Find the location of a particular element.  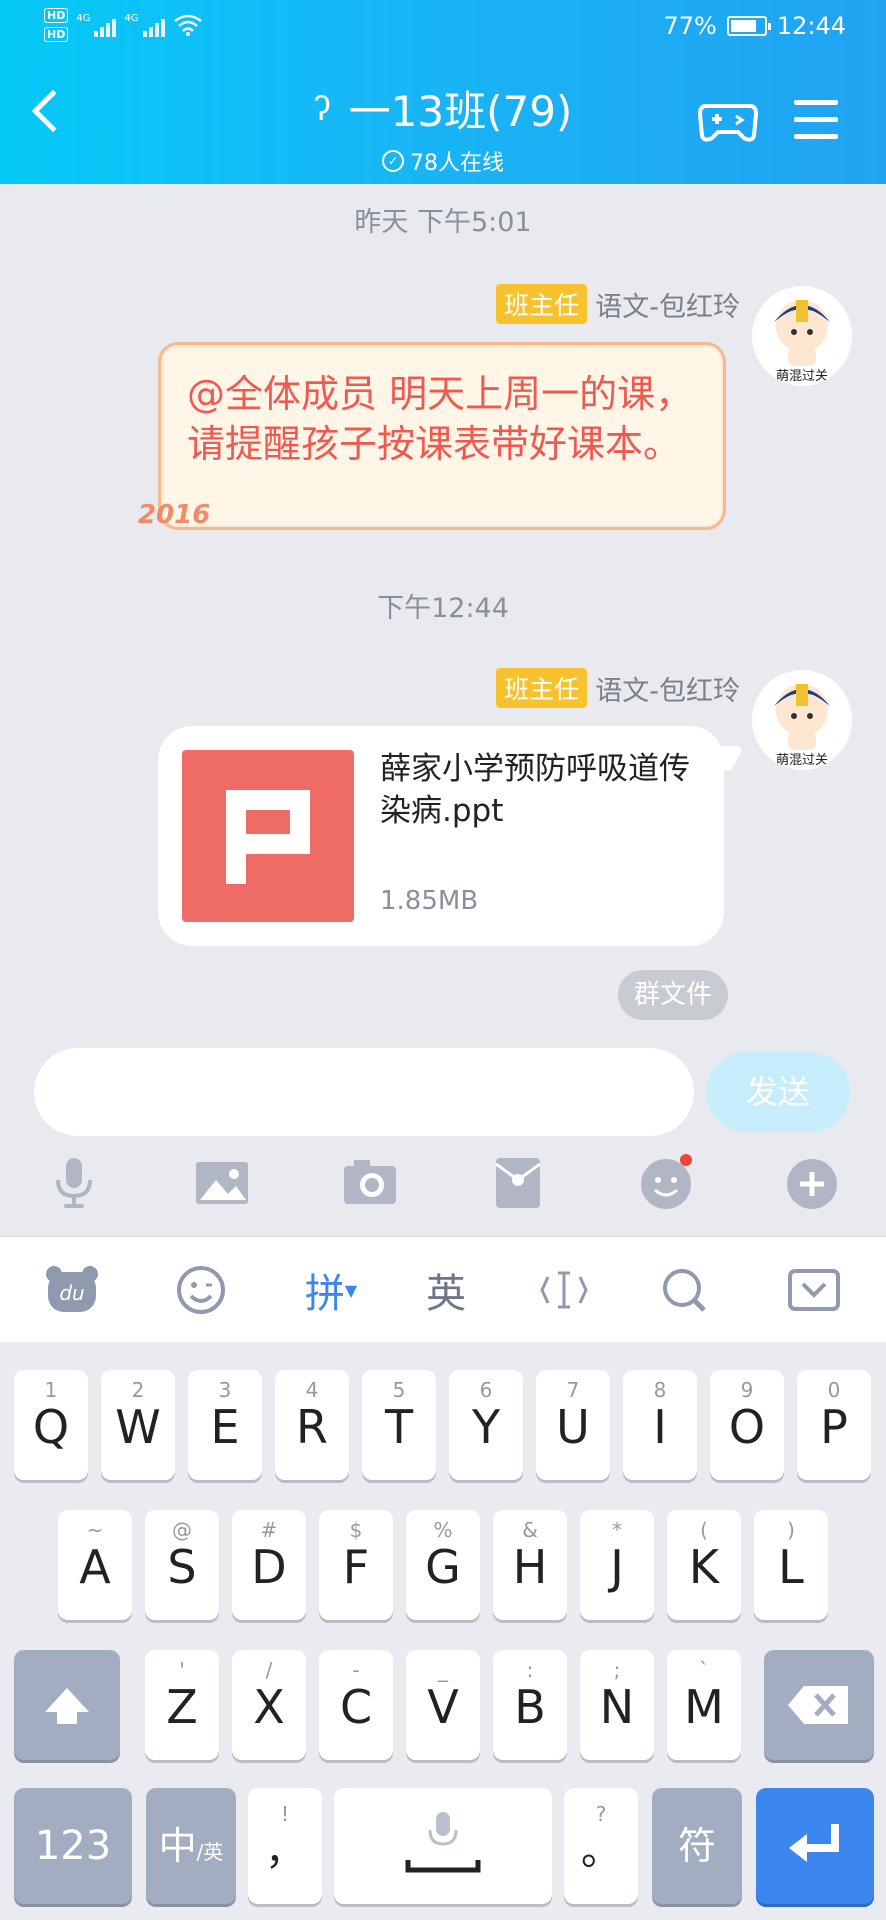

key-y: 6Y is located at coordinates (486, 1425).